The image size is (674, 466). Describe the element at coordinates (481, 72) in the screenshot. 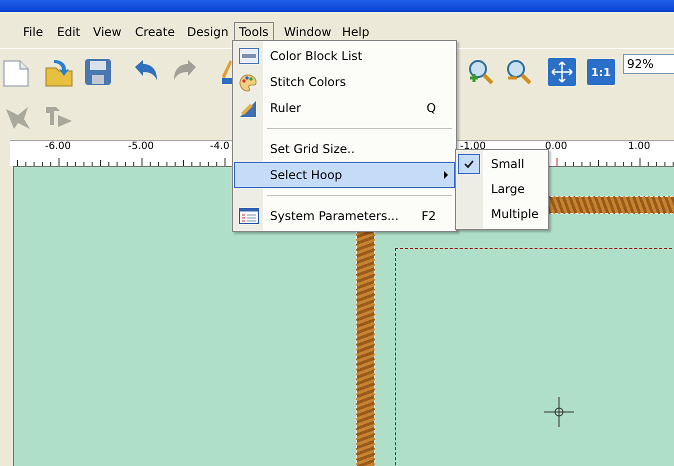

I see `zoom-in-icon` at that location.